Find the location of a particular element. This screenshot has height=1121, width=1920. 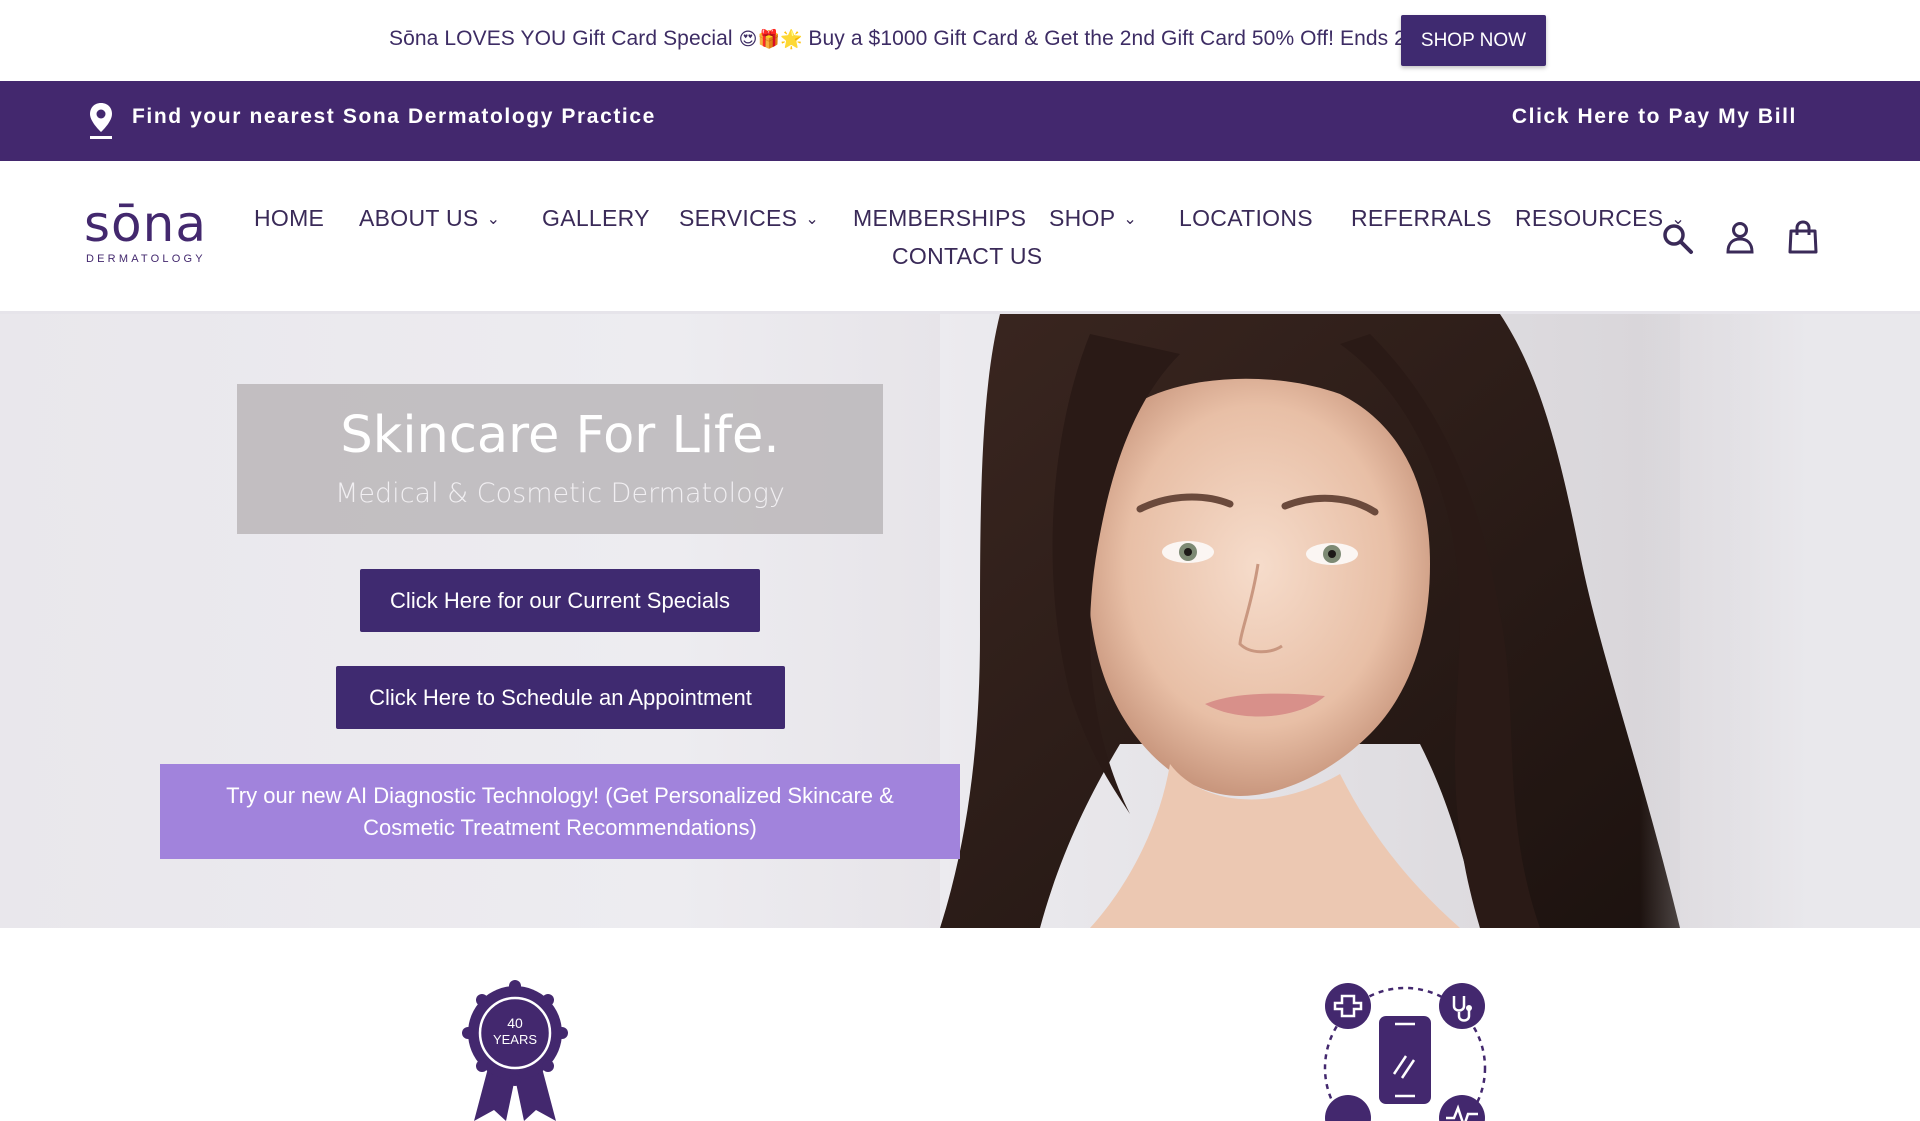

logo-wordmark: sōna is located at coordinates (145, 224).